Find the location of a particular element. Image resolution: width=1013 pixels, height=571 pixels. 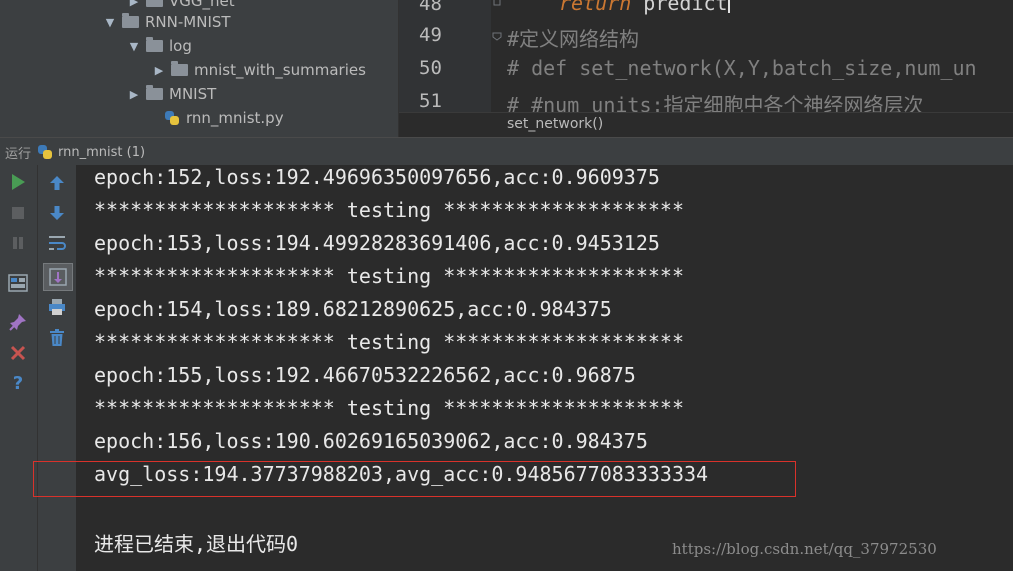

breadcrumb-item: set_network() is located at coordinates (555, 124).